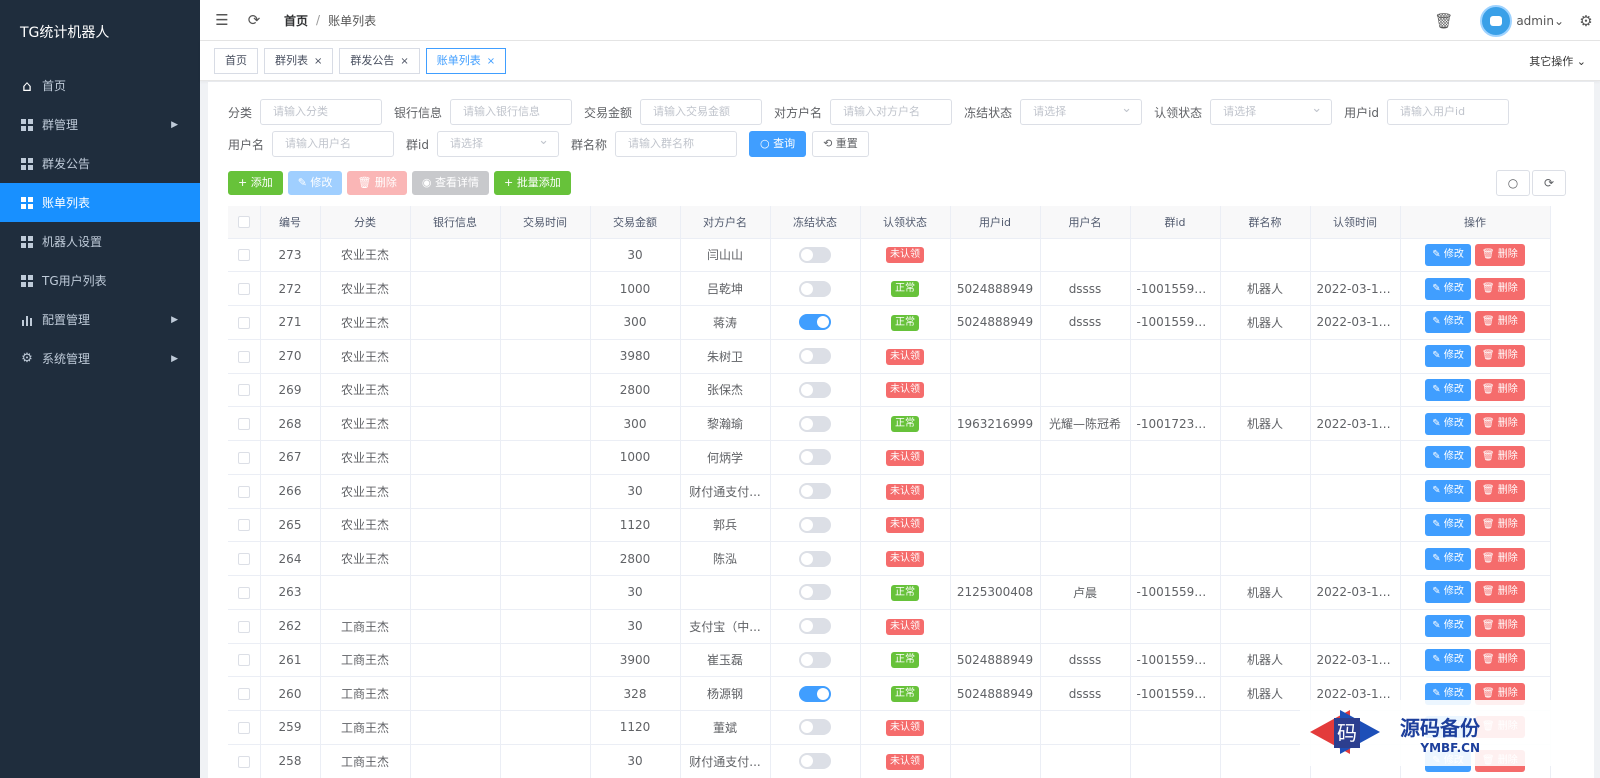 Image resolution: width=1600 pixels, height=778 pixels. Describe the element at coordinates (333, 144) in the screenshot. I see `text-input: 请输入用户名` at that location.